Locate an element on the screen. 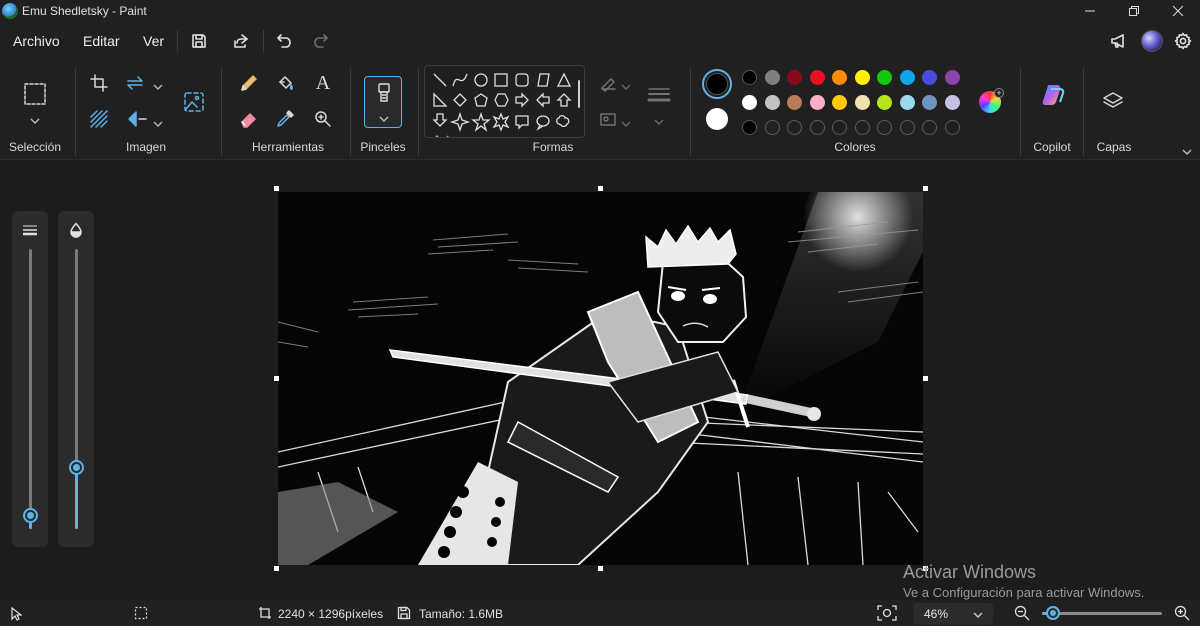 This screenshot has height=626, width=1200. opacity-thumb is located at coordinates (76, 468).